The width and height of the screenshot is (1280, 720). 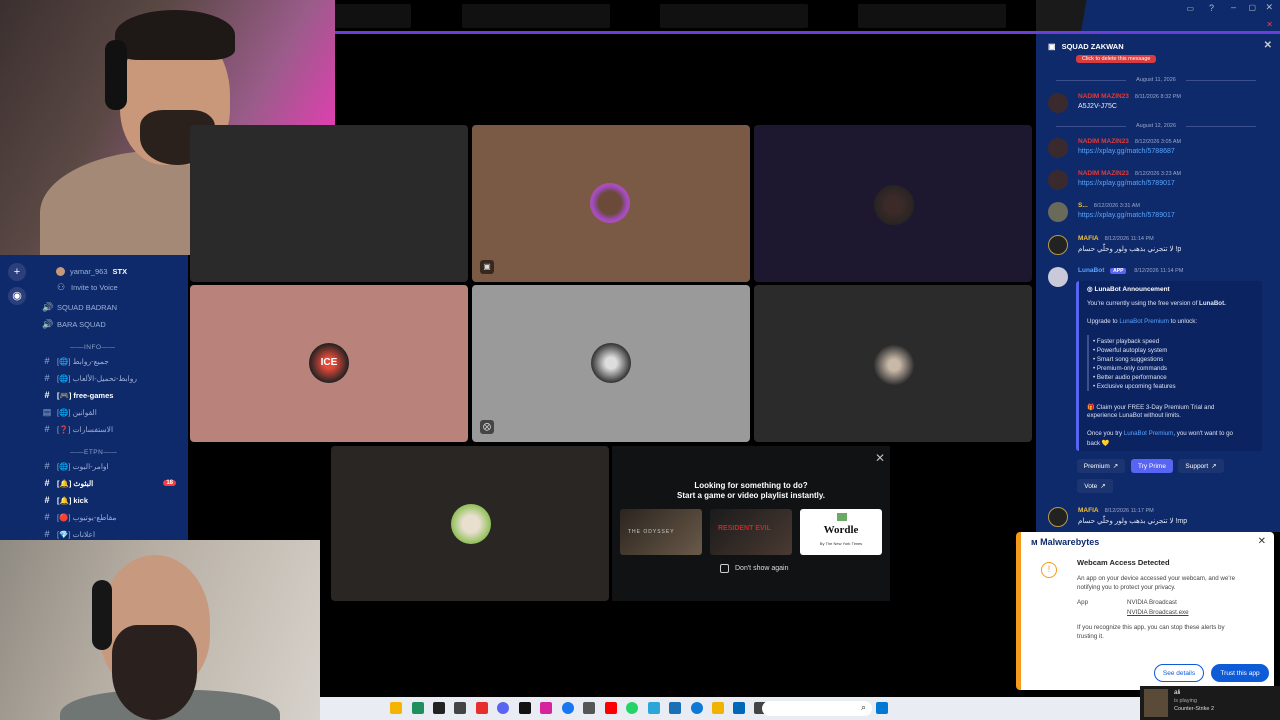 What do you see at coordinates (841, 532) in the screenshot?
I see `activity-card-wordle: Wordle By The New York Times` at bounding box center [841, 532].